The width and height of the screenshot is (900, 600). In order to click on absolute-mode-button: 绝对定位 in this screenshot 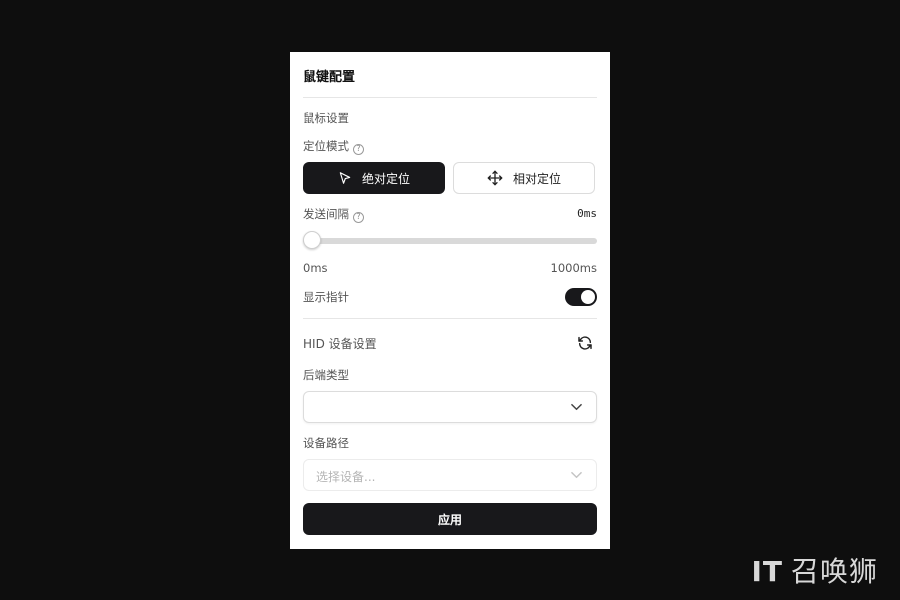, I will do `click(374, 178)`.